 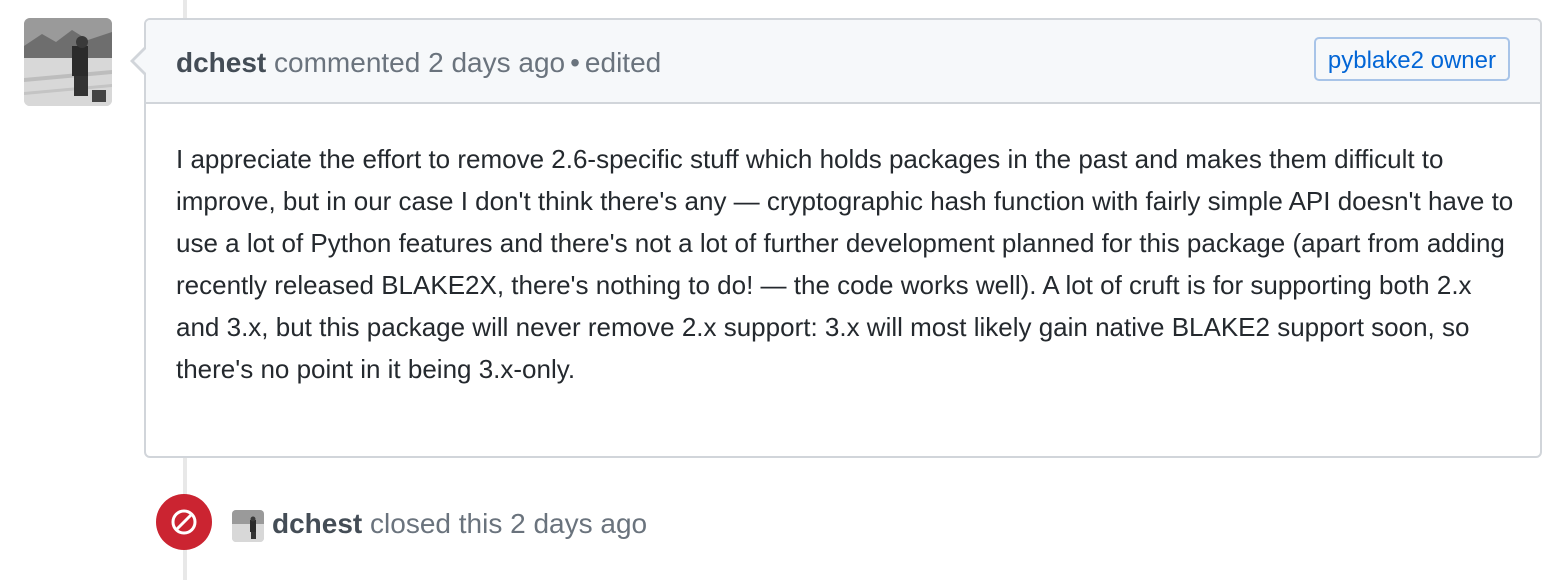 I want to click on comment-meta: dchest commented 2 days ago • edited, so click(x=418, y=63).